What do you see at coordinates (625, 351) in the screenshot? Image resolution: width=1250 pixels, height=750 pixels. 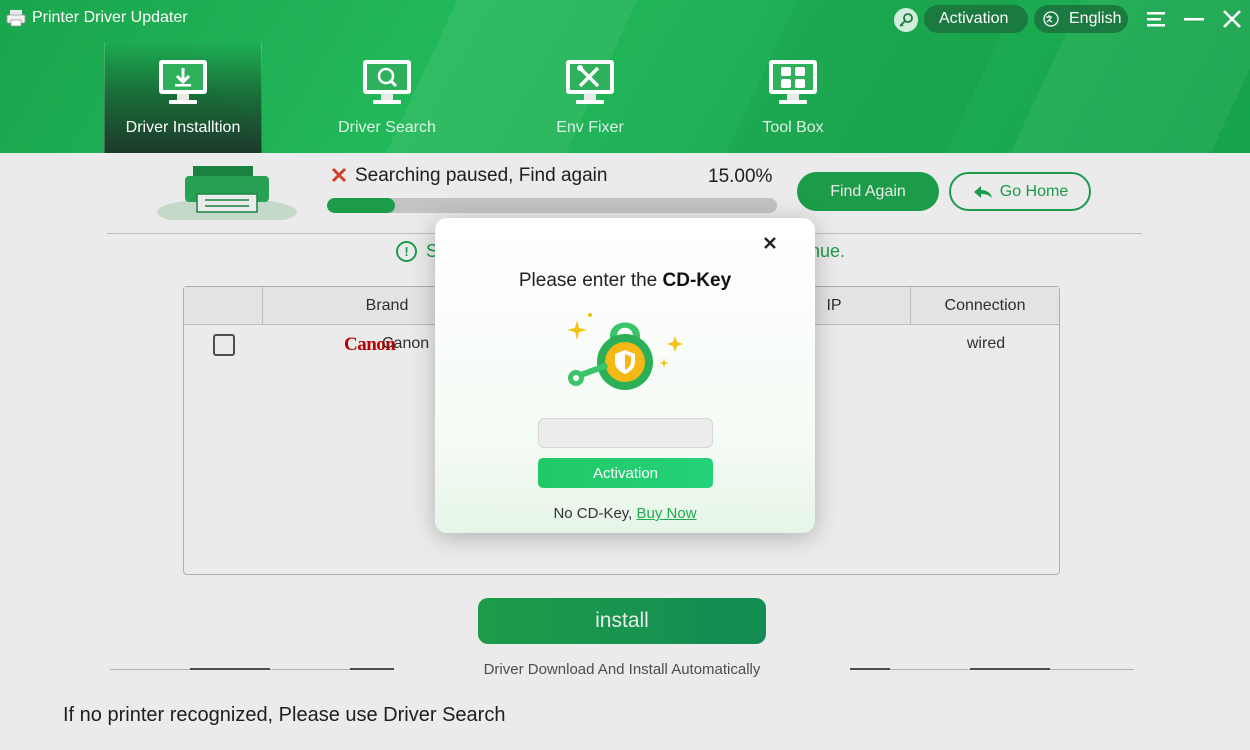 I see `lock-key-icon` at bounding box center [625, 351].